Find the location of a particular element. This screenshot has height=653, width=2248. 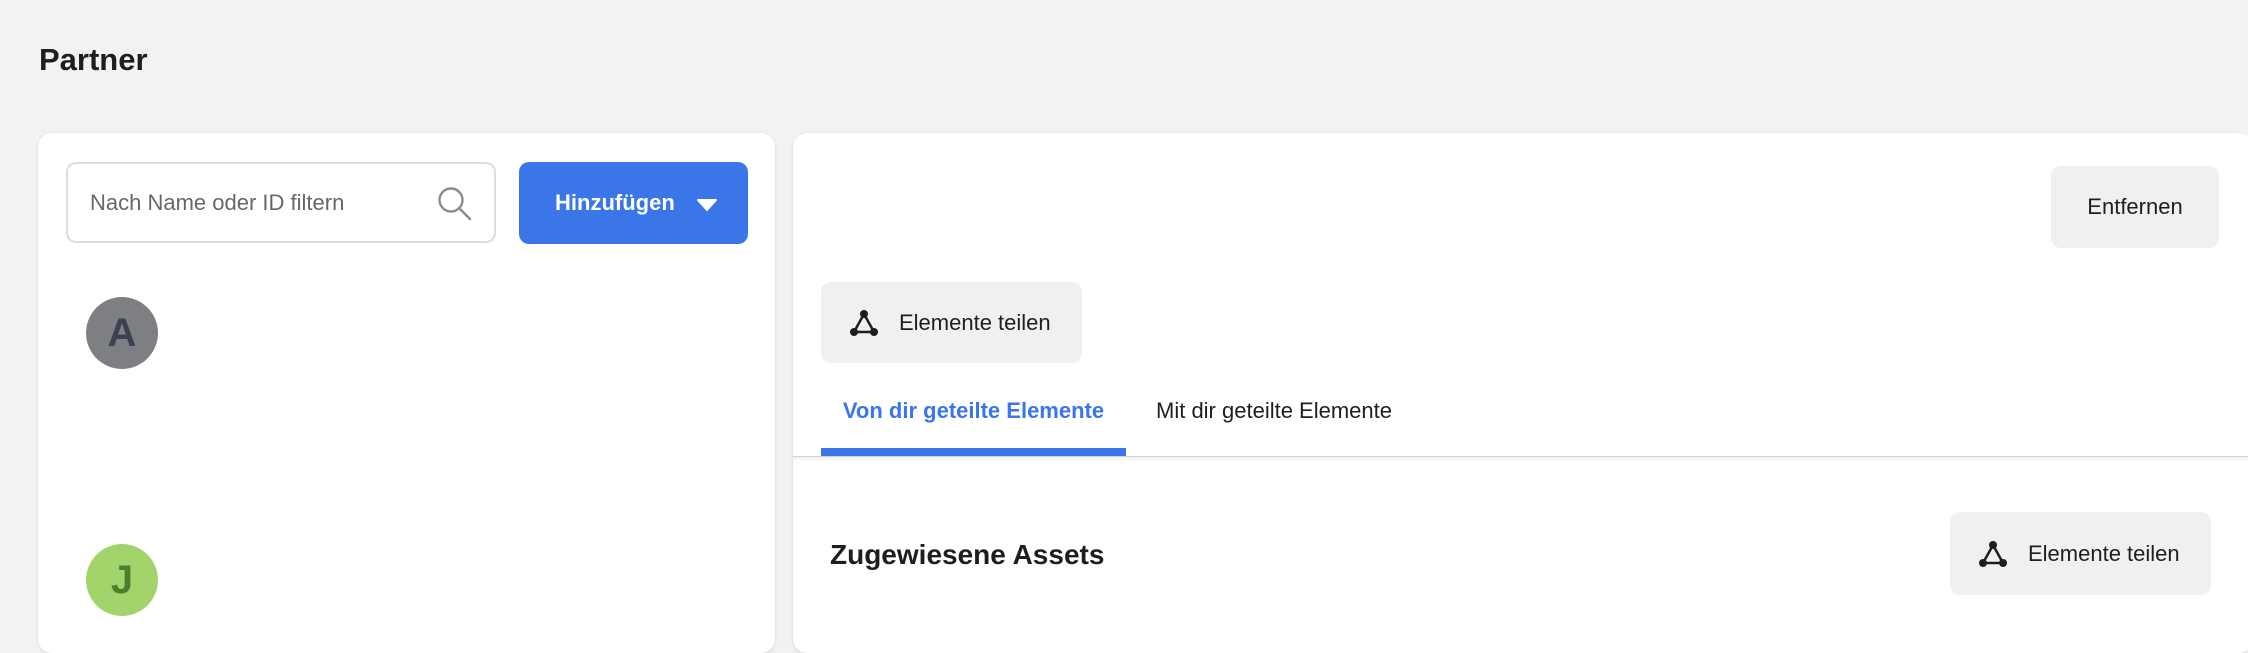

add-button: Hinzufügen is located at coordinates (633, 203).